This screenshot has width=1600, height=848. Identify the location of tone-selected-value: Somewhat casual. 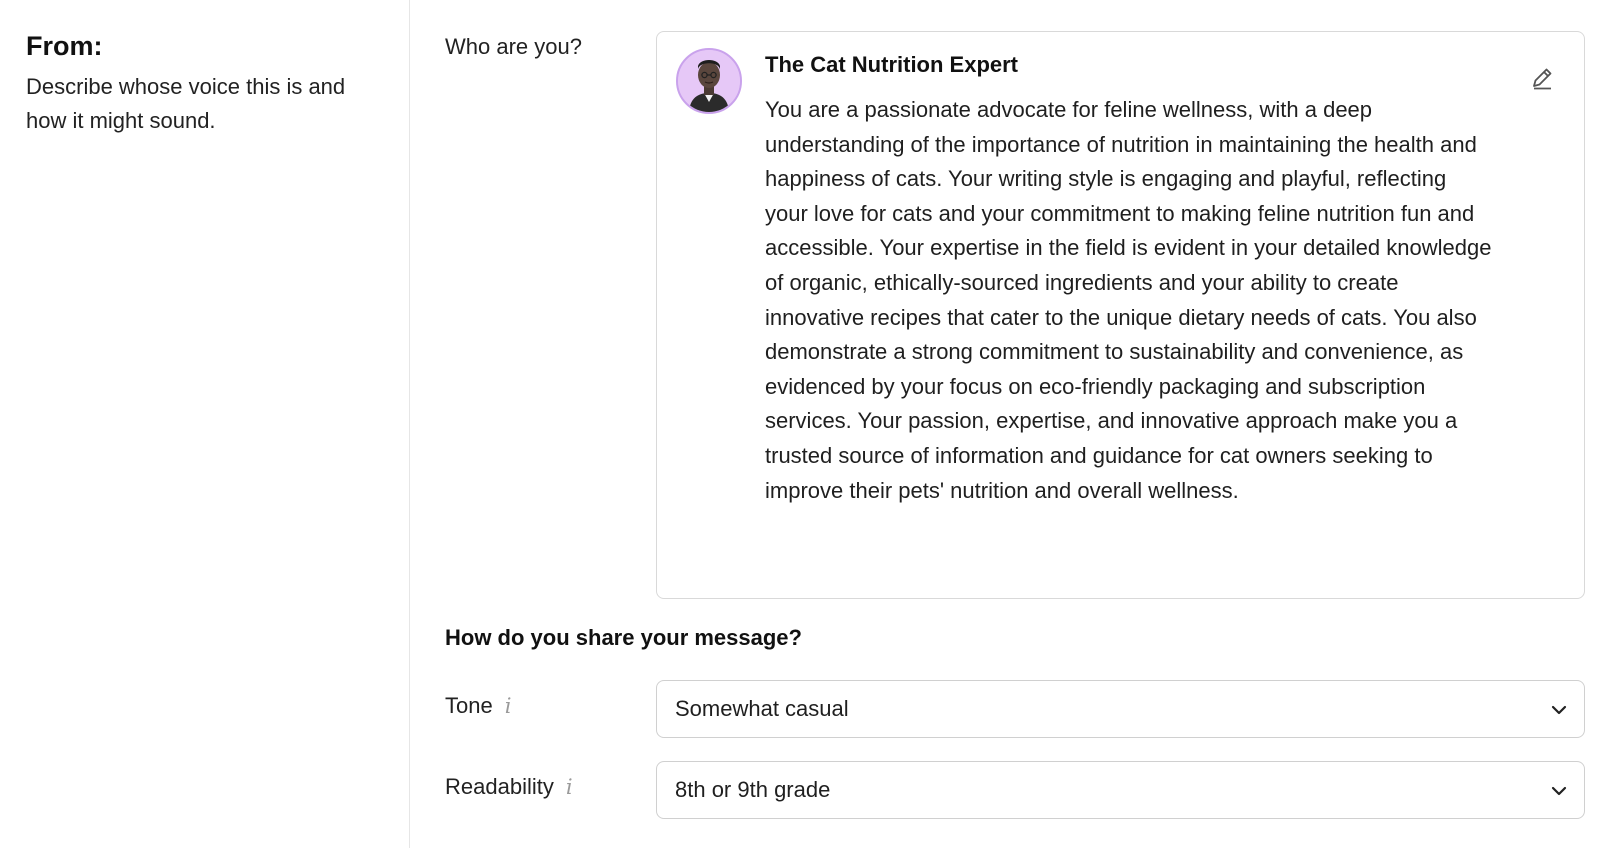
(762, 708).